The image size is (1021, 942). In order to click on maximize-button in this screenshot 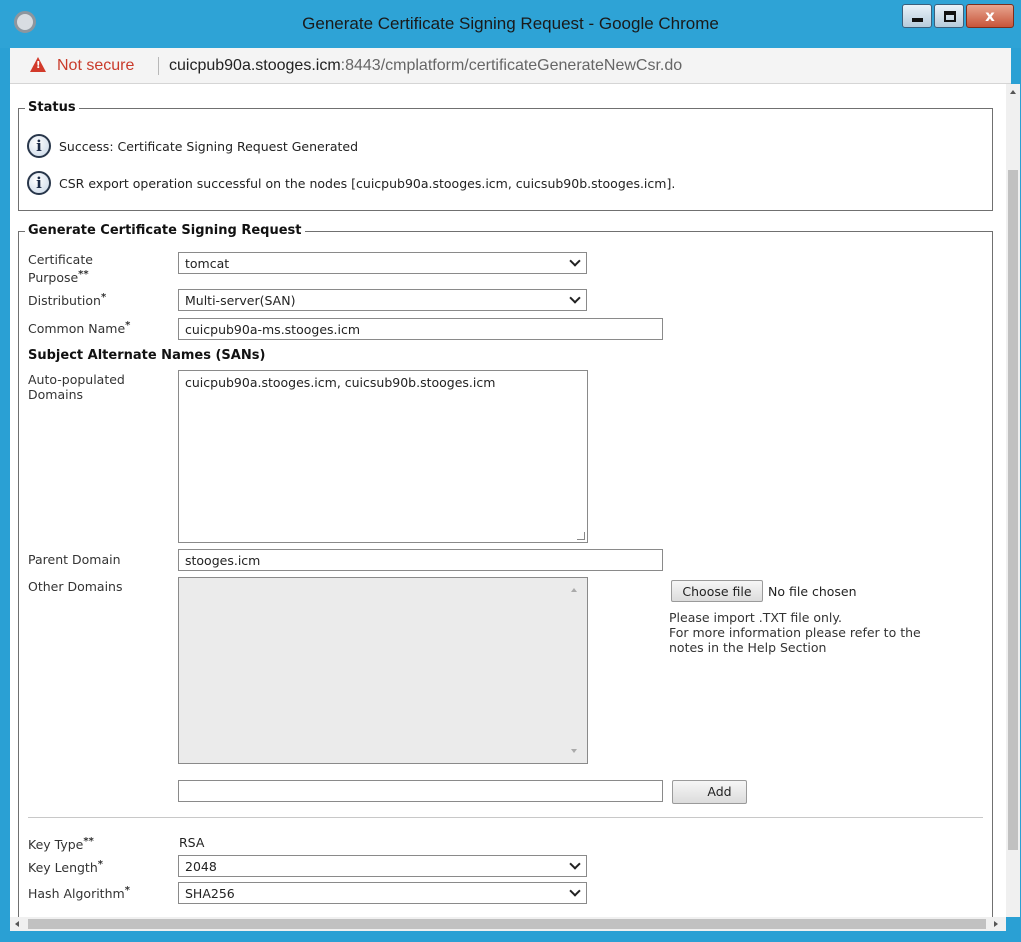, I will do `click(949, 16)`.